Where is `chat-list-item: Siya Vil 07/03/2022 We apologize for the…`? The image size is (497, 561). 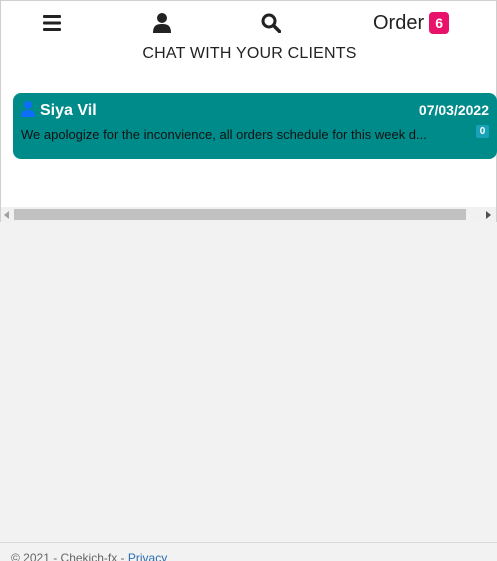 chat-list-item: Siya Vil 07/03/2022 We apologize for the… is located at coordinates (255, 126).